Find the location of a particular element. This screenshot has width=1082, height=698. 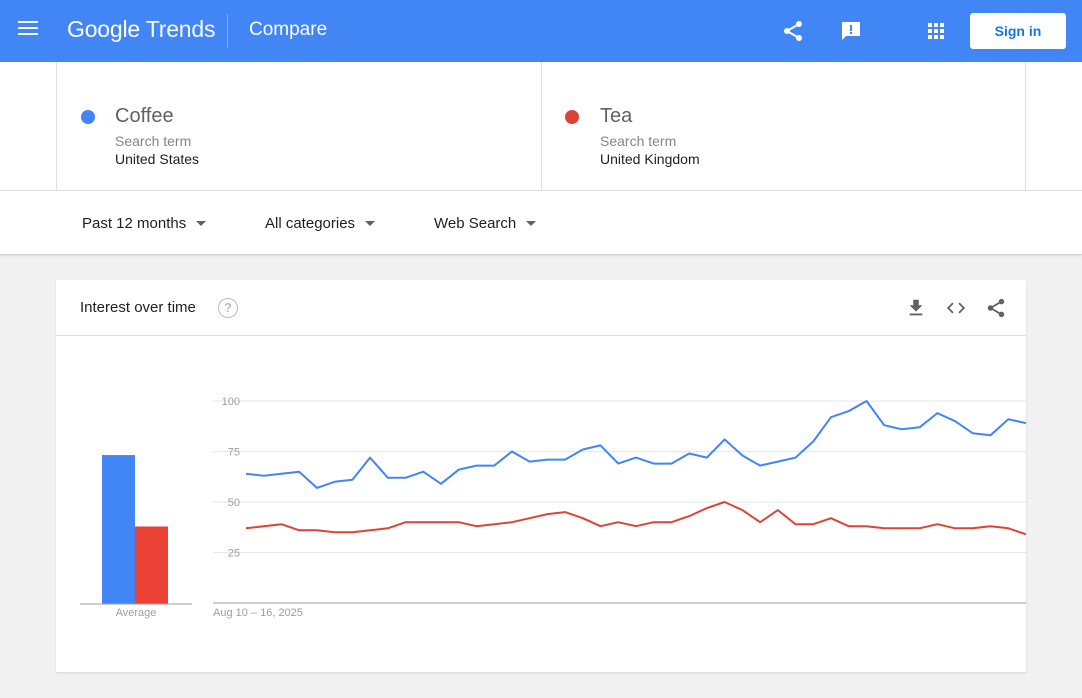

google-trends-logo: Google Trends is located at coordinates (141, 29).